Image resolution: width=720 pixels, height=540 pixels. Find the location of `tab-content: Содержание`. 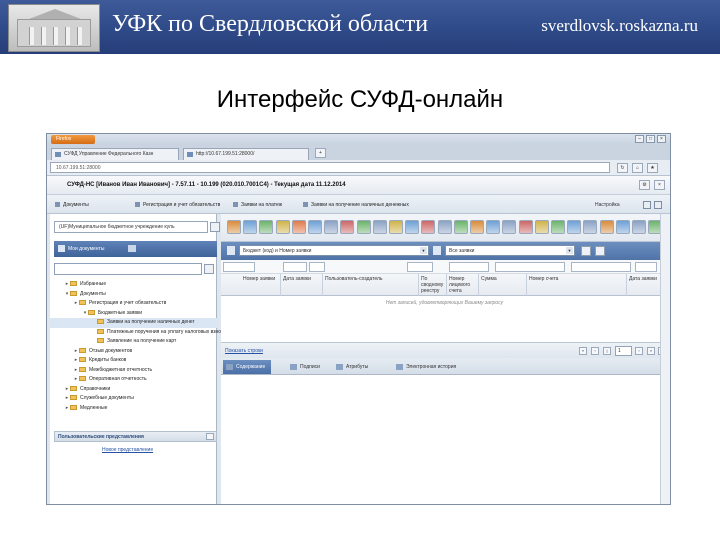

tab-content: Содержание is located at coordinates (247, 367).